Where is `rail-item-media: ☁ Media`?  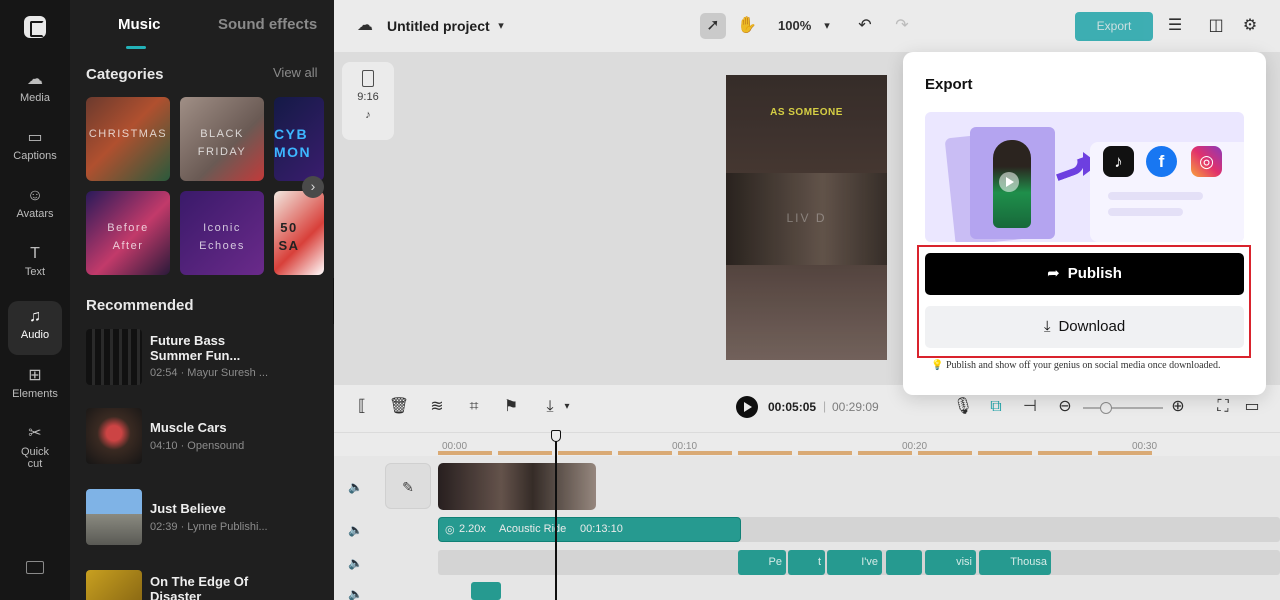
rail-item-media: ☁ Media is located at coordinates (35, 91).